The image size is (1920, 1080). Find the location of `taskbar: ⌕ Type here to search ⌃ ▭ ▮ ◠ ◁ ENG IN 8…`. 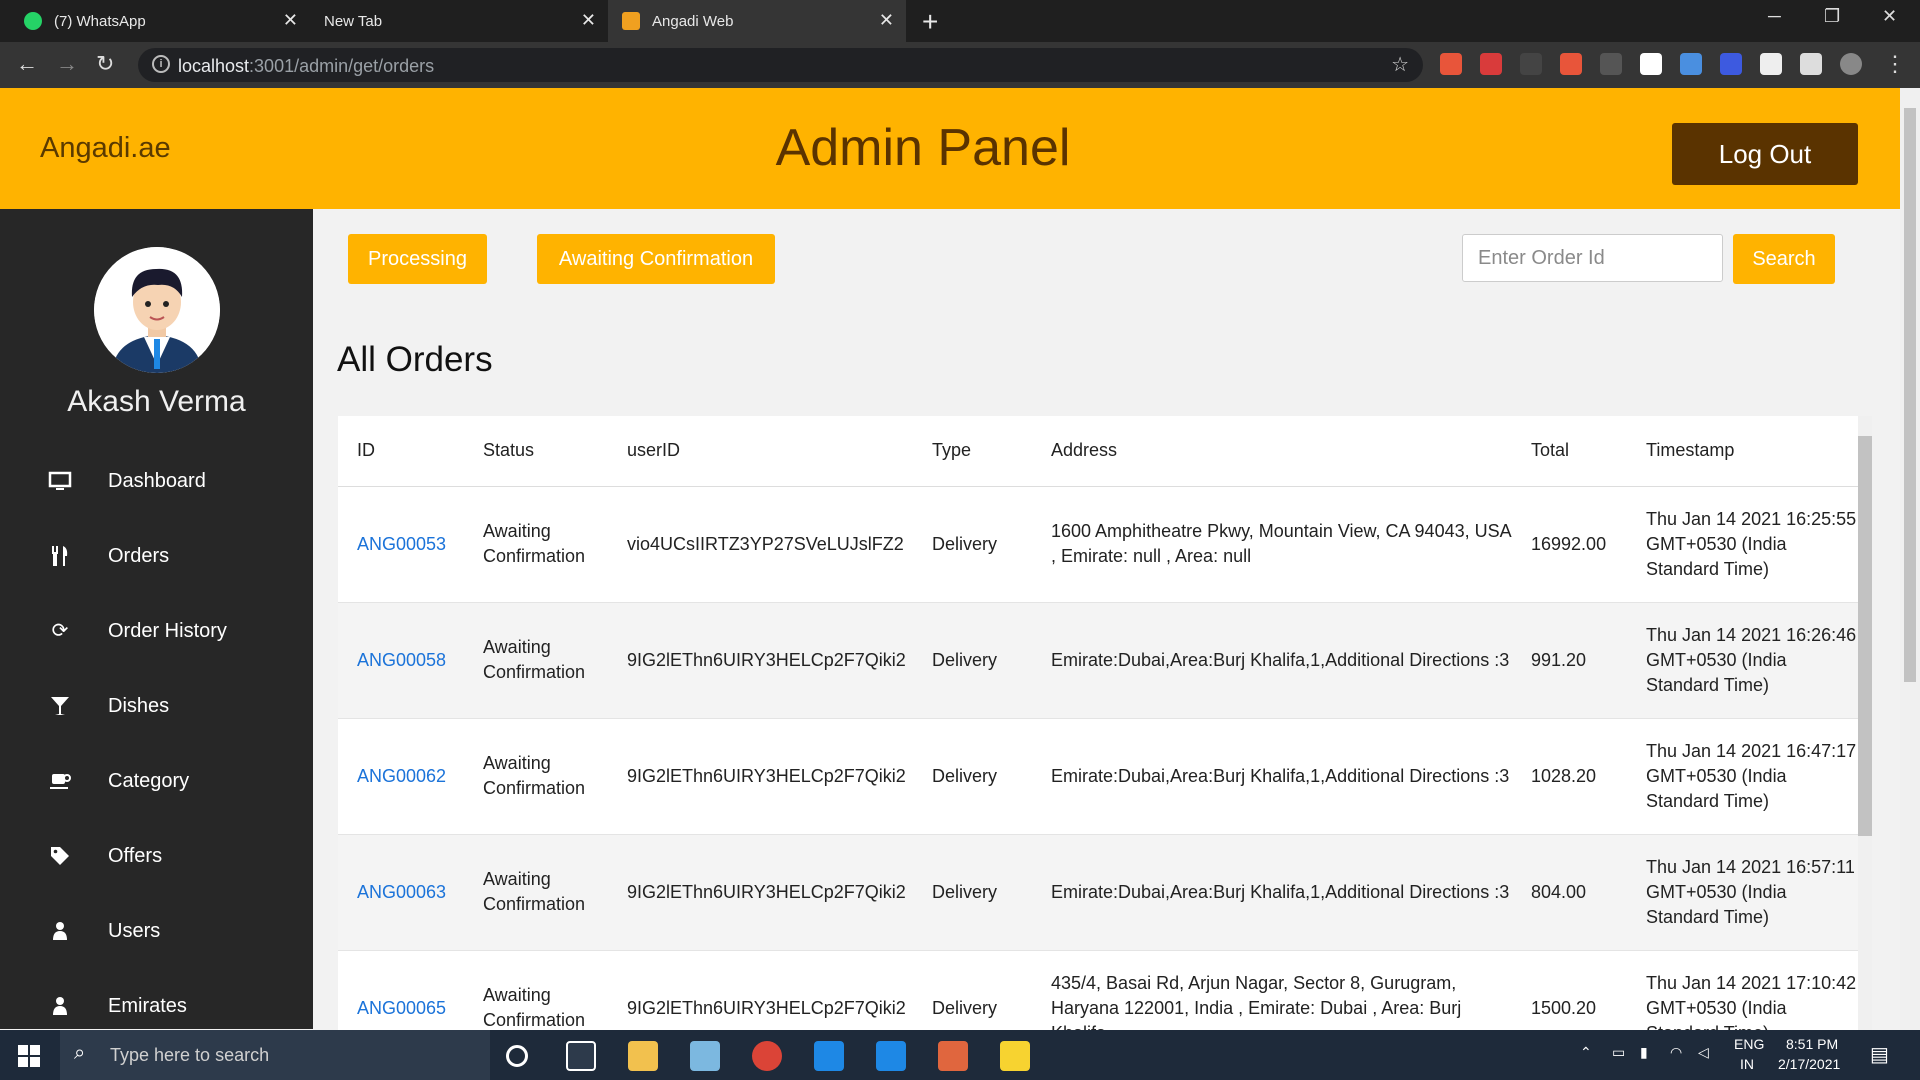

taskbar: ⌕ Type here to search ⌃ ▭ ▮ ◠ ◁ ENG IN 8… is located at coordinates (960, 1055).